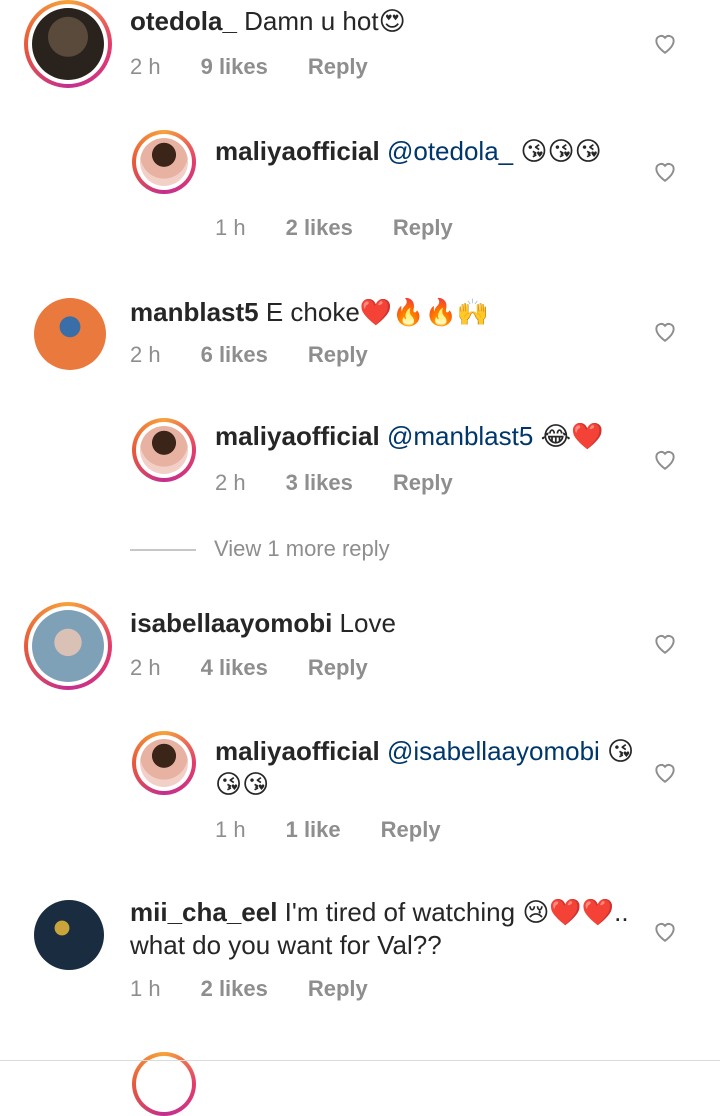 The image size is (720, 1116). What do you see at coordinates (311, 21) in the screenshot?
I see `comment-text: Damn u hot` at bounding box center [311, 21].